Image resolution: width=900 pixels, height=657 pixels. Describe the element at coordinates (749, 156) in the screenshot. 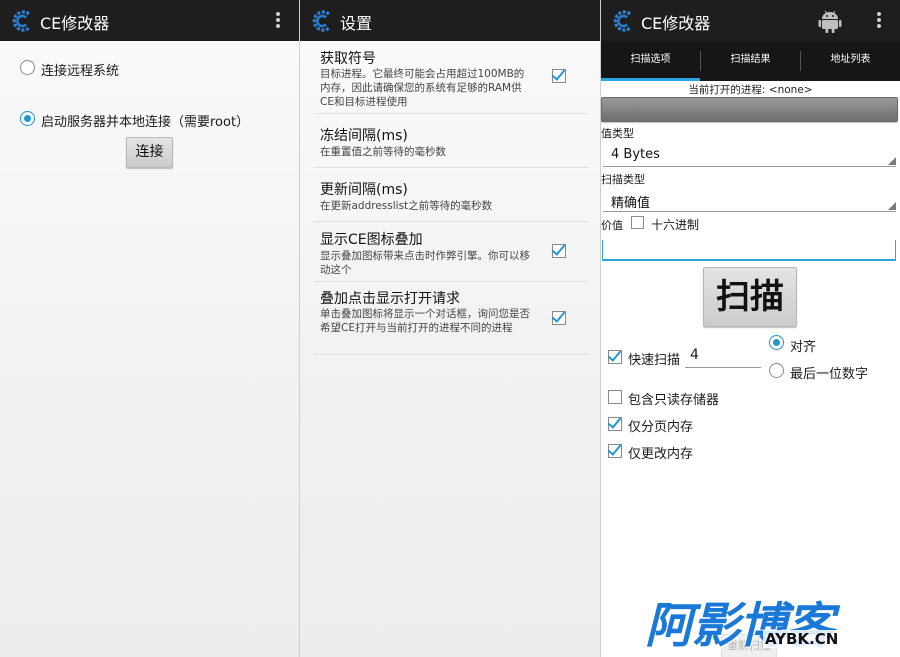

I see `value-type-spinner: 4 Bytes` at that location.